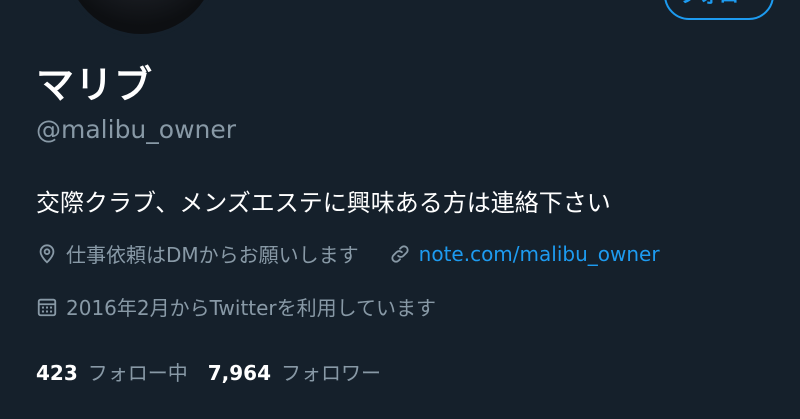 The image size is (800, 419). What do you see at coordinates (137, 373) in the screenshot?
I see `following-label: フォロー中` at bounding box center [137, 373].